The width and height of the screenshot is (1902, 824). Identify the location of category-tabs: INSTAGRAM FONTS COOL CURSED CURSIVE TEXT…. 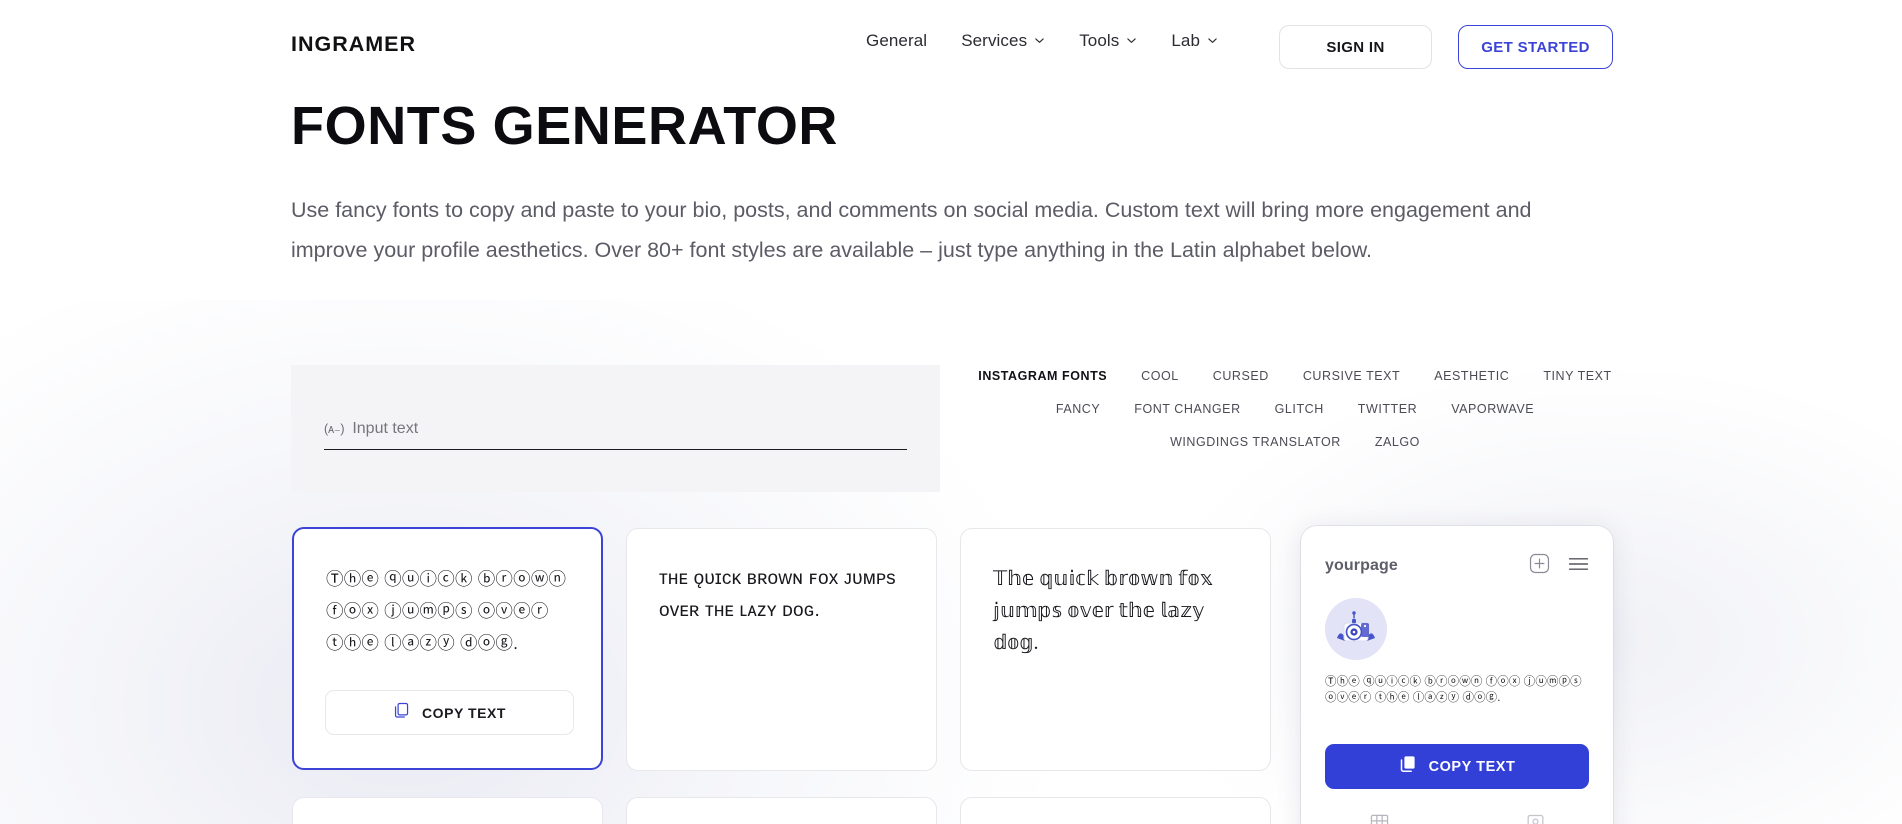
(1295, 417).